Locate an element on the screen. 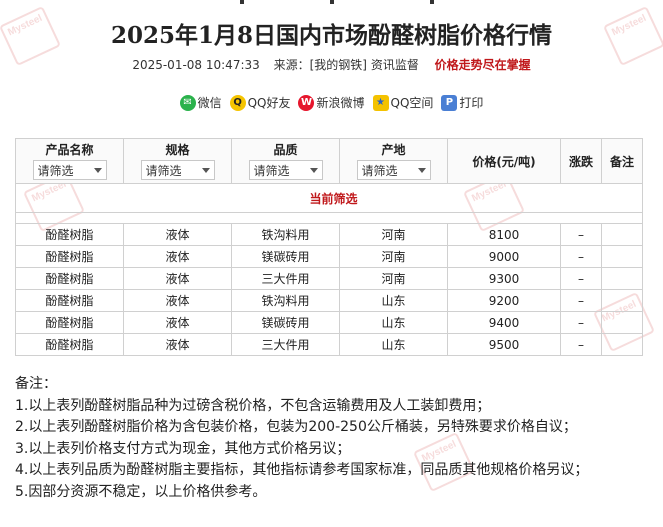  spacer-row is located at coordinates (329, 218).